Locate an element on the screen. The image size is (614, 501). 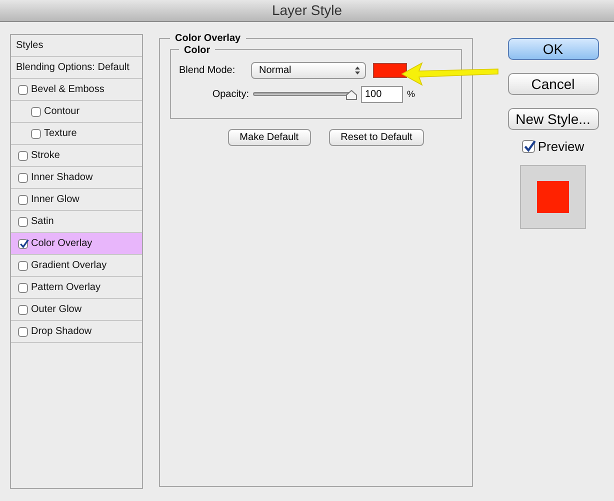
updown-icon is located at coordinates (357, 70).